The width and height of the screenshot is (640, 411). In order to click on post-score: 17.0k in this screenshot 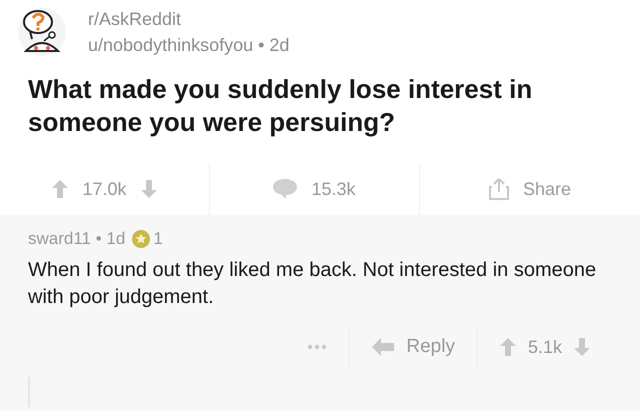, I will do `click(104, 189)`.